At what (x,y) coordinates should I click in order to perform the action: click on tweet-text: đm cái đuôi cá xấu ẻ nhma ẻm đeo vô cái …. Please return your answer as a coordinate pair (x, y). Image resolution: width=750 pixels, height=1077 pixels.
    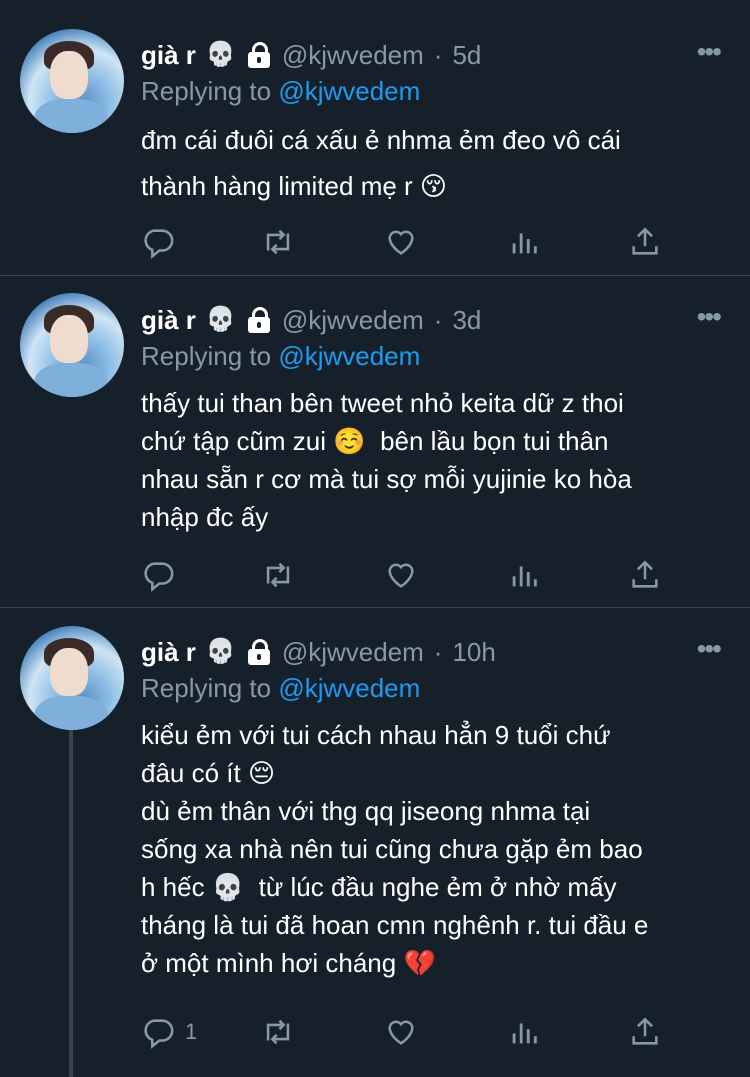
    Looking at the image, I should click on (381, 163).